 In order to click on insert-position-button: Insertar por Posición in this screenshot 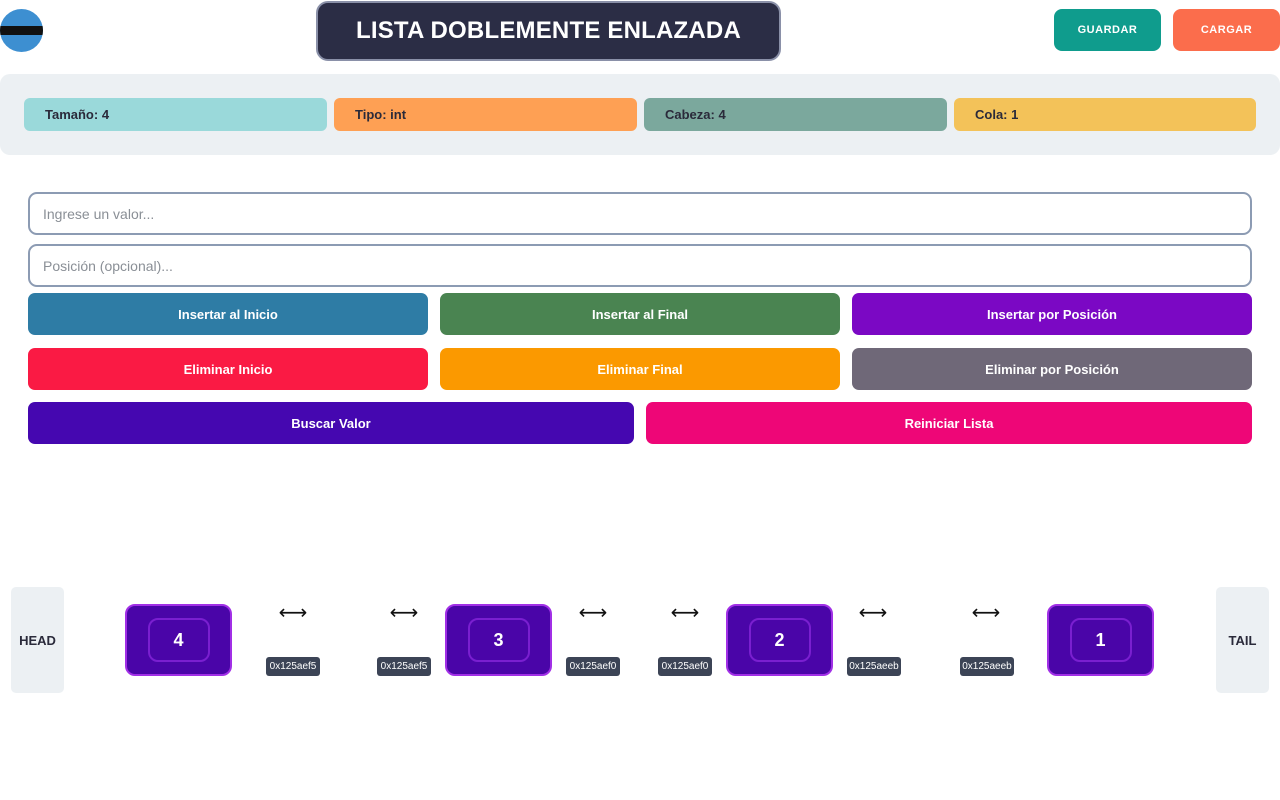, I will do `click(1052, 314)`.